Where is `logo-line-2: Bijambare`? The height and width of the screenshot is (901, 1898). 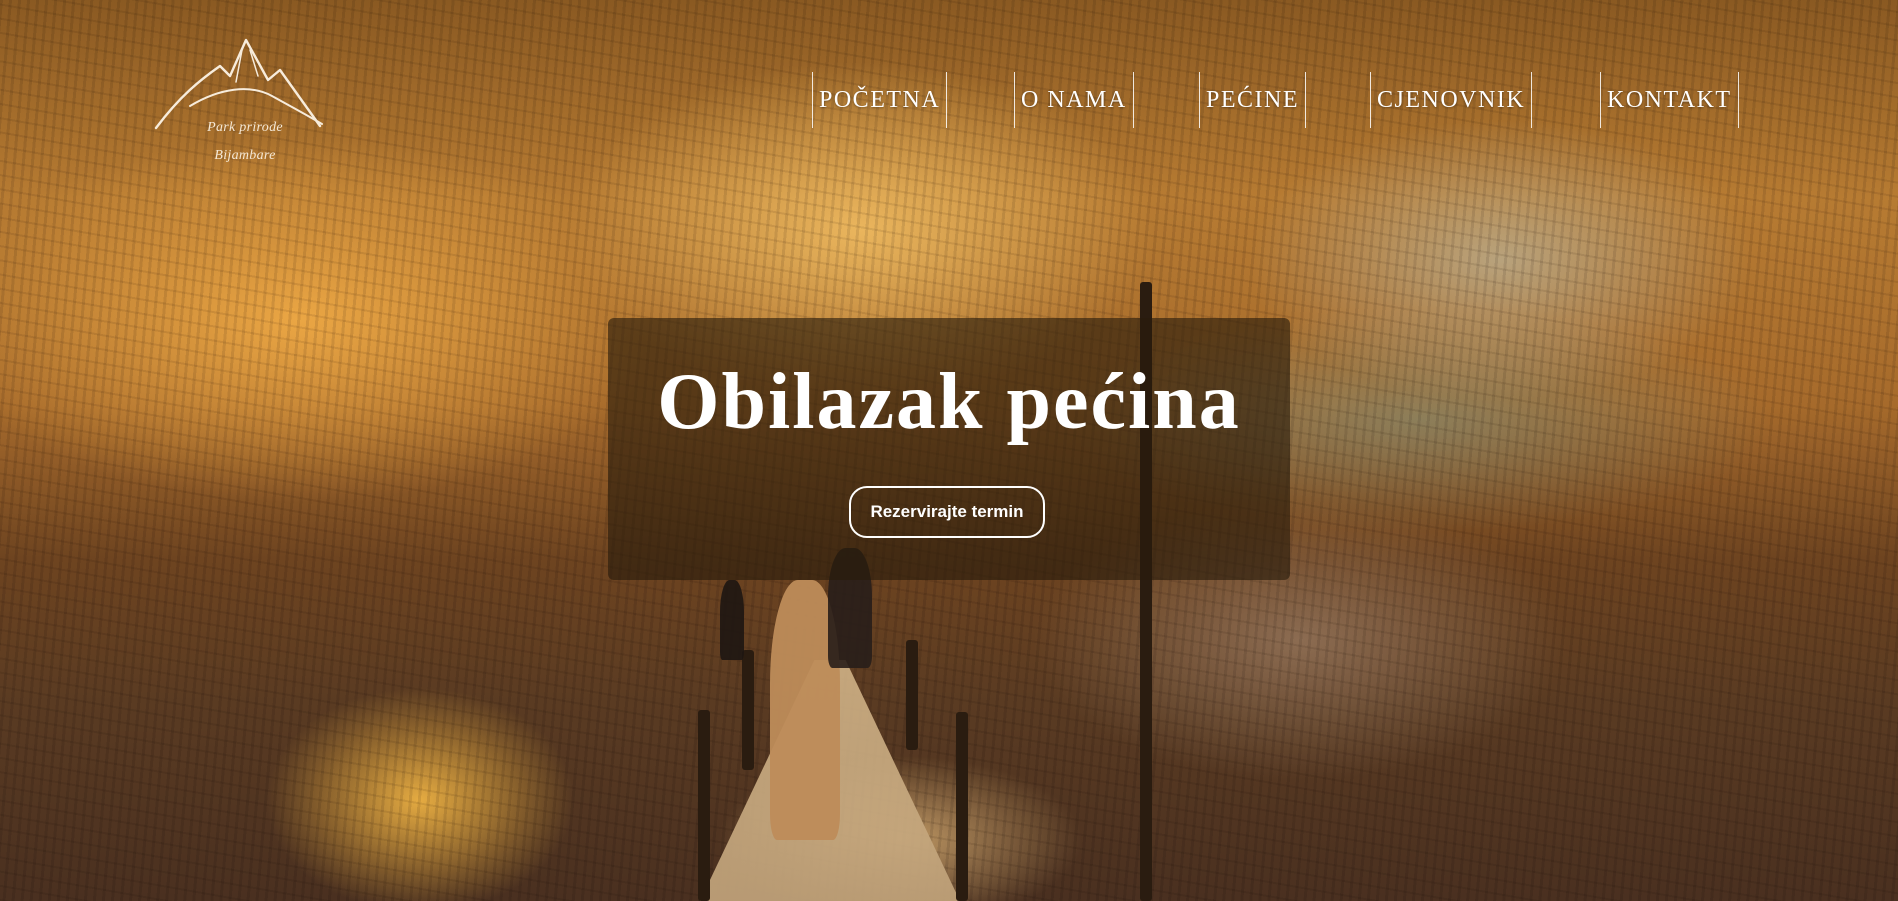
logo-line-2: Bijambare is located at coordinates (245, 155).